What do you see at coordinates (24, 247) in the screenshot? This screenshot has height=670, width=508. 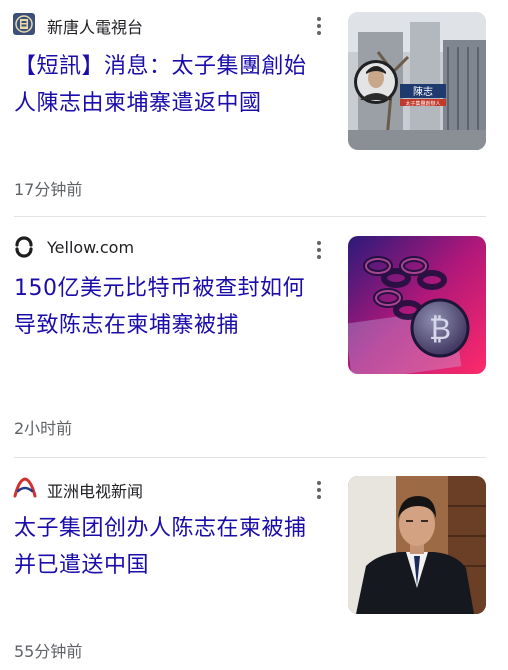 I see `yellow-logo-icon` at bounding box center [24, 247].